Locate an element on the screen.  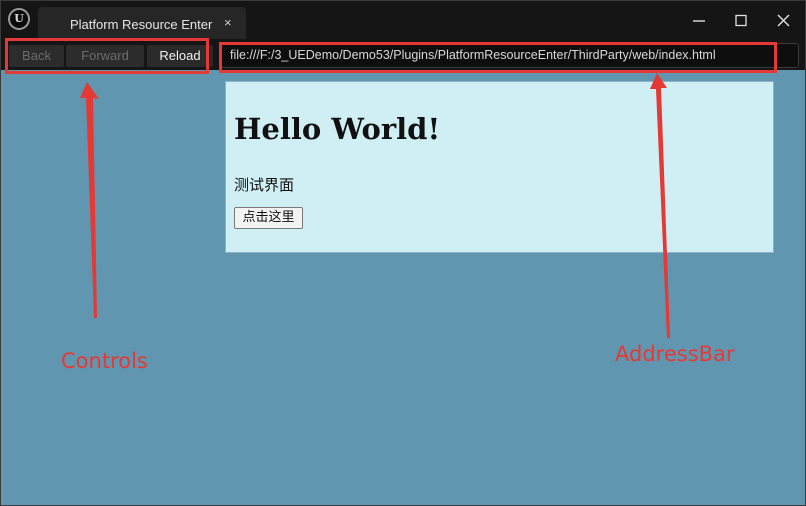
address-bar-highlight-box is located at coordinates (498, 57).